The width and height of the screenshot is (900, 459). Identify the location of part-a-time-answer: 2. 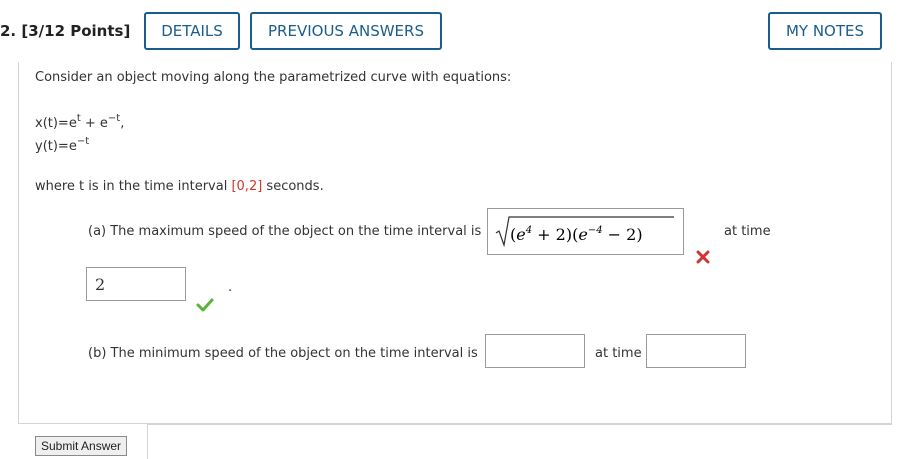
(136, 284).